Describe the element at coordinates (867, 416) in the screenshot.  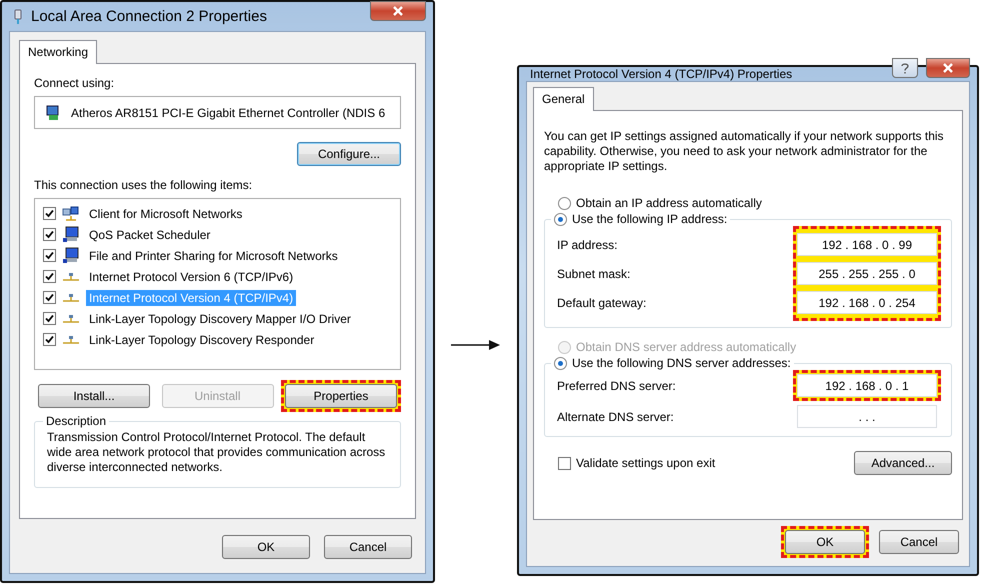
I see `ip-address-field: . . .` at that location.